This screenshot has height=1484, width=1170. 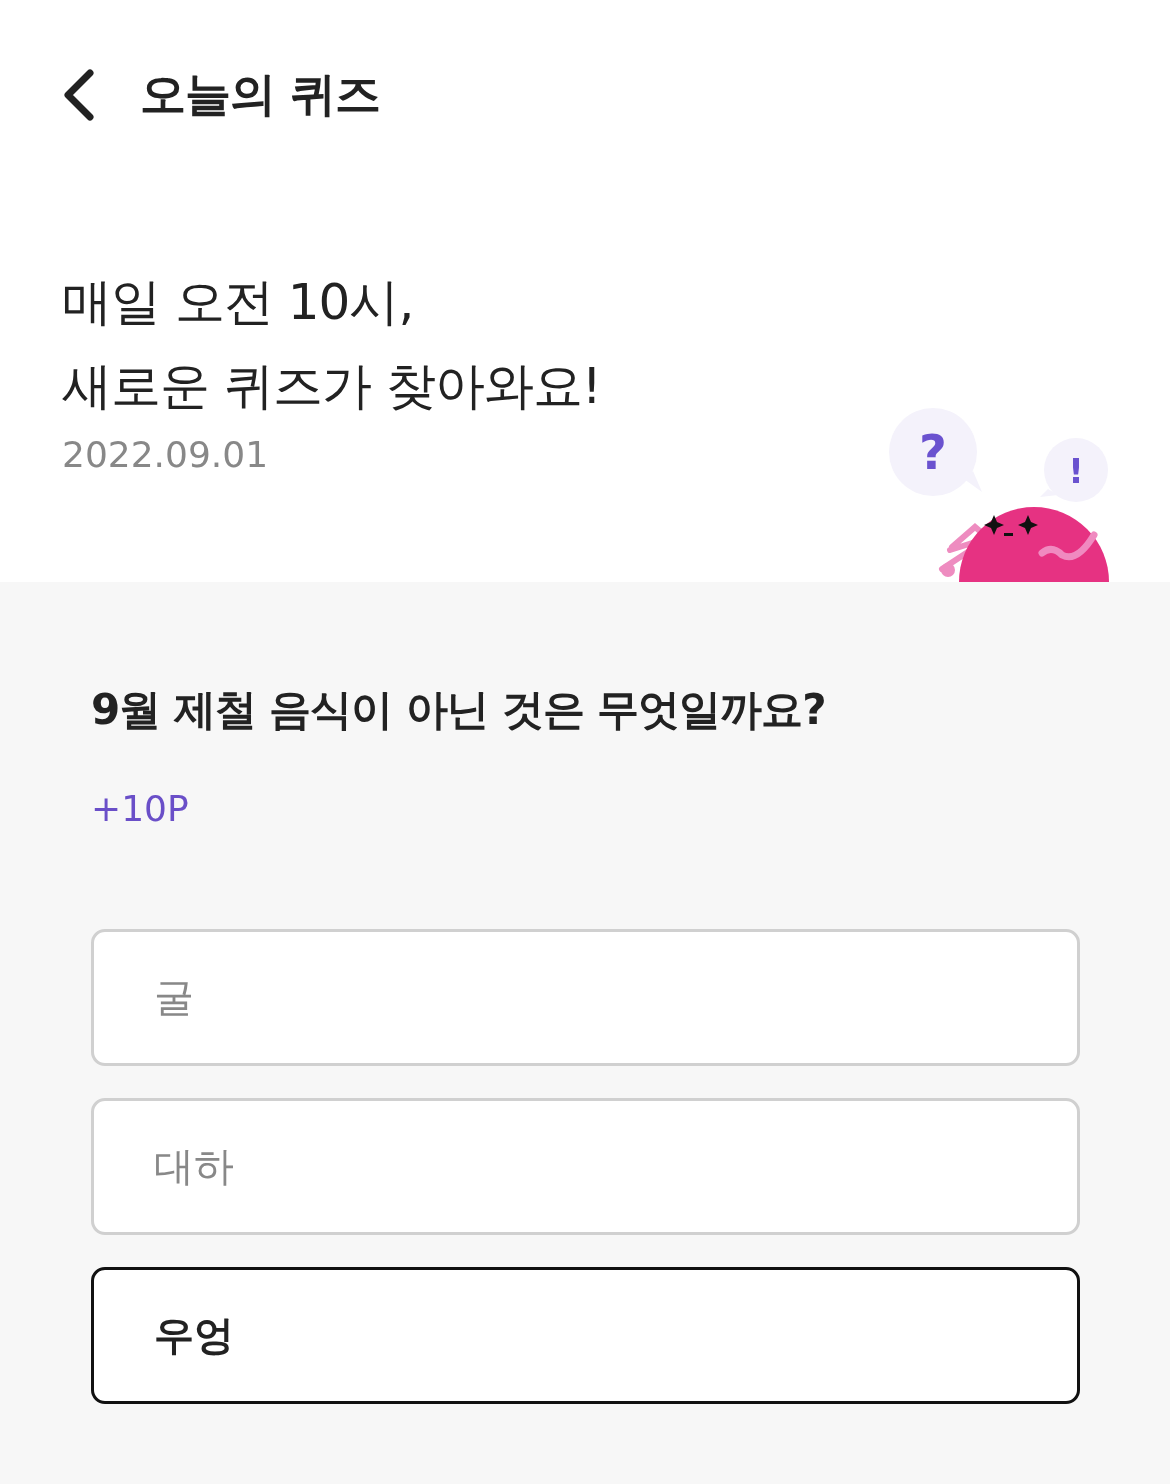 What do you see at coordinates (933, 452) in the screenshot?
I see `bubble-mark: ?` at bounding box center [933, 452].